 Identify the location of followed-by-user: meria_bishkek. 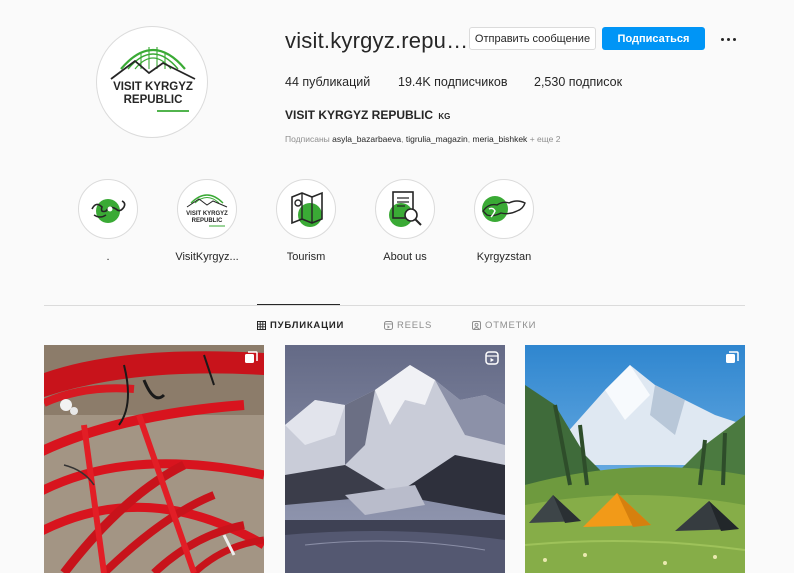
(500, 139).